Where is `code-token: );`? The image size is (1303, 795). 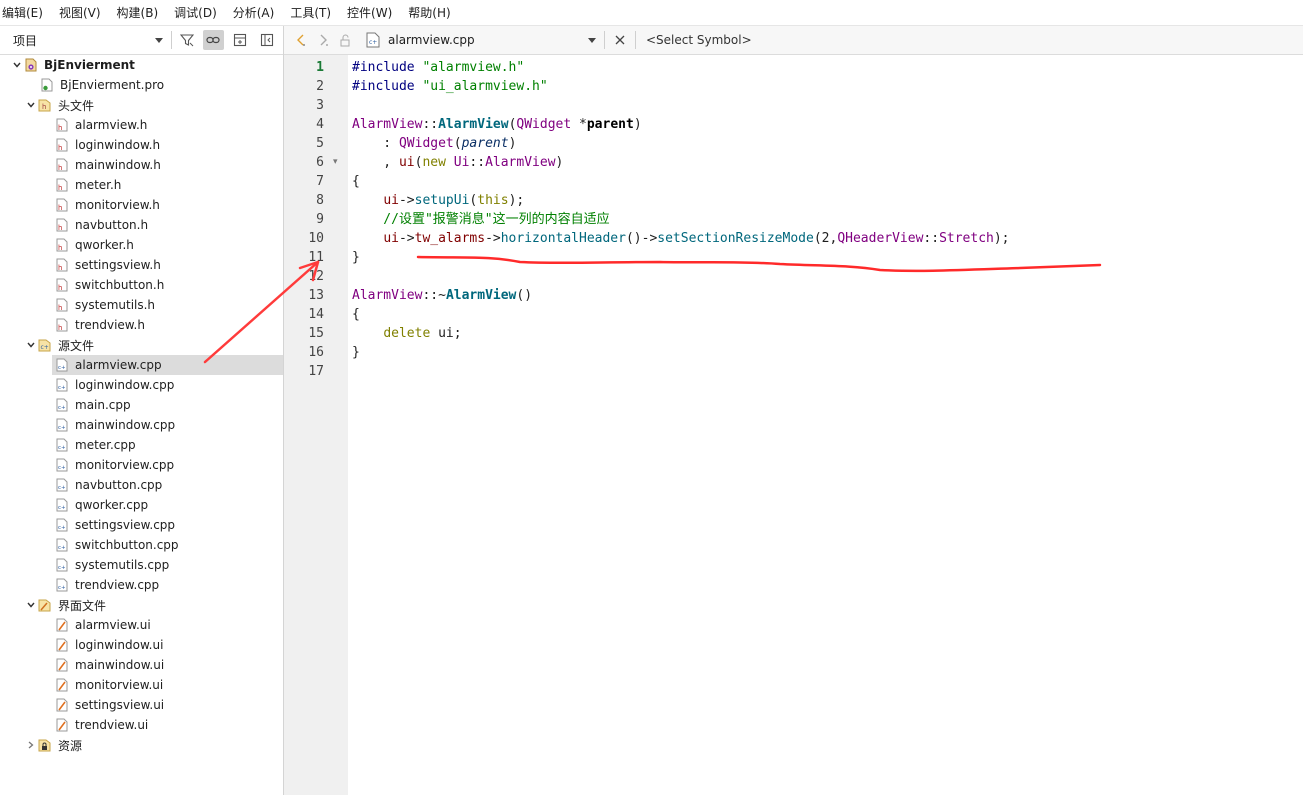 code-token: ); is located at coordinates (516, 200).